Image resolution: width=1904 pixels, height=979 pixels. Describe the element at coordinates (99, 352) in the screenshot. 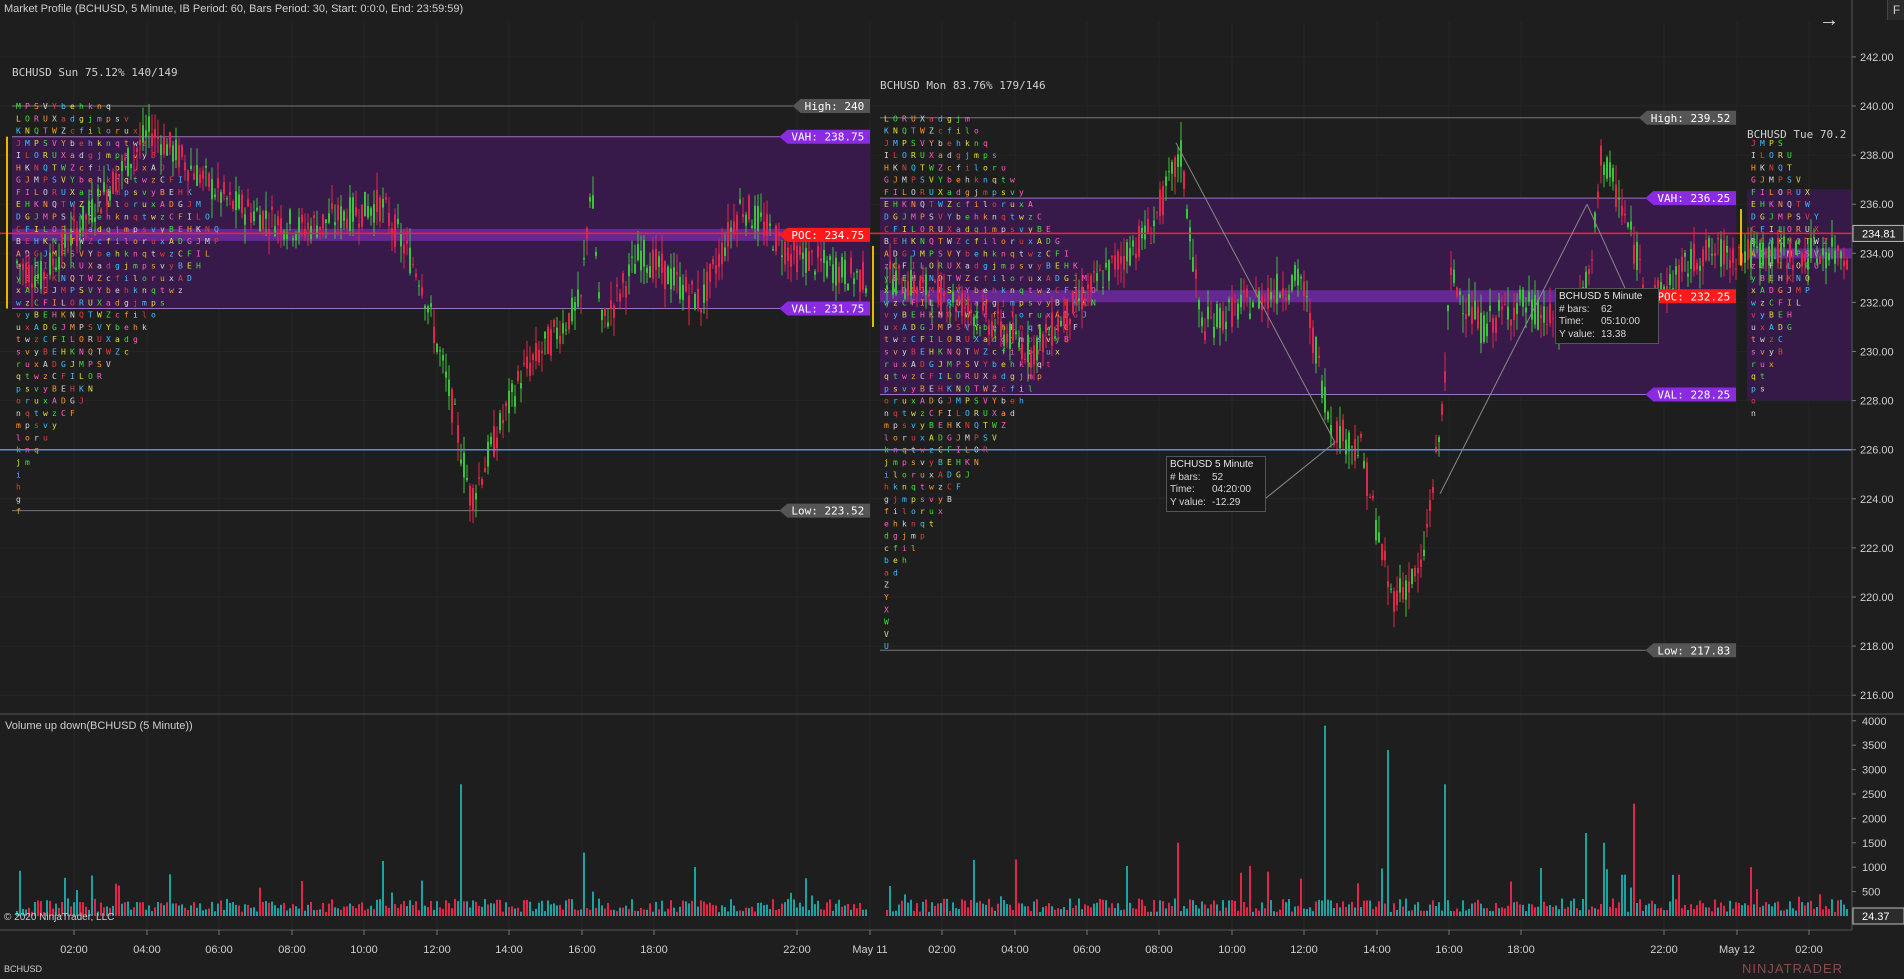

I see `profile-letter: T` at that location.